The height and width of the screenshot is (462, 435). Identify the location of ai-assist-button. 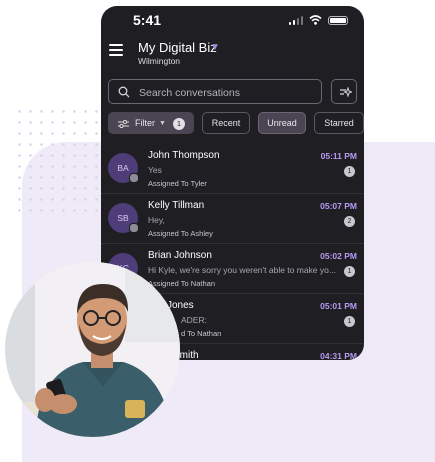
(344, 91).